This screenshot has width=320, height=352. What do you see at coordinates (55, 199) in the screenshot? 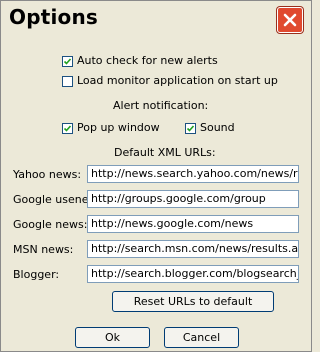
I see `google-usenet-label: Google usenet:` at bounding box center [55, 199].